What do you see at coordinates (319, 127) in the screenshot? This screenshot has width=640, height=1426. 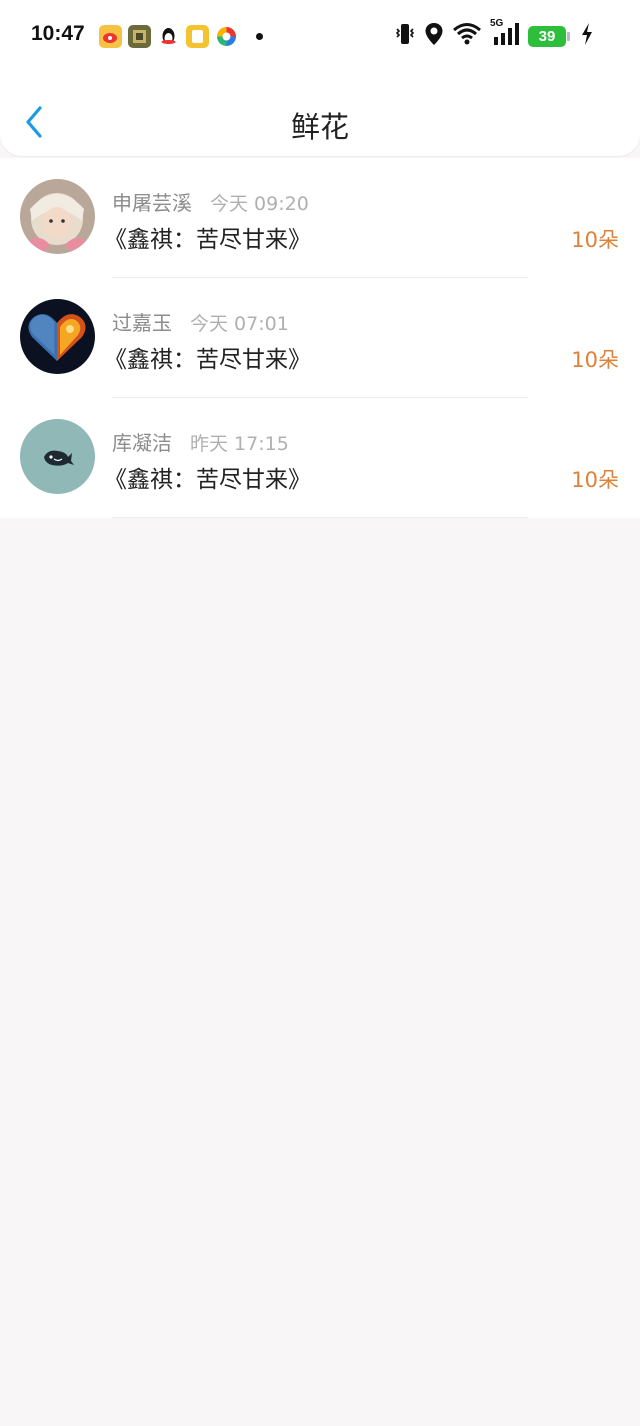 I see `page-title: 鲜花` at bounding box center [319, 127].